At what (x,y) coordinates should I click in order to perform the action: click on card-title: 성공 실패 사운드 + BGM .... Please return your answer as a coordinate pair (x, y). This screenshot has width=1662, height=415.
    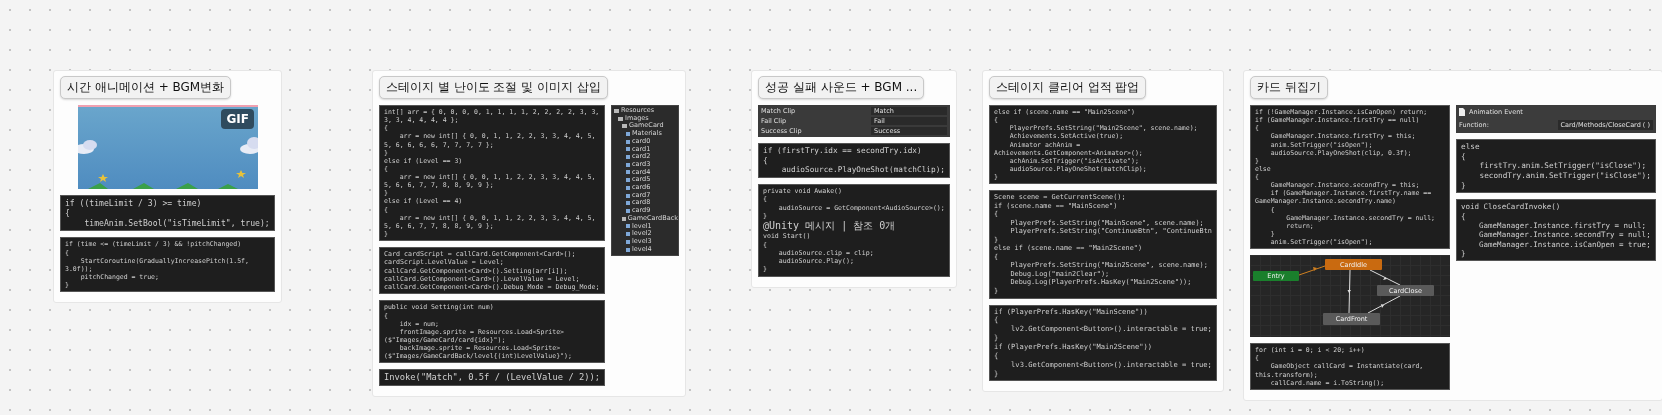
    Looking at the image, I should click on (841, 87).